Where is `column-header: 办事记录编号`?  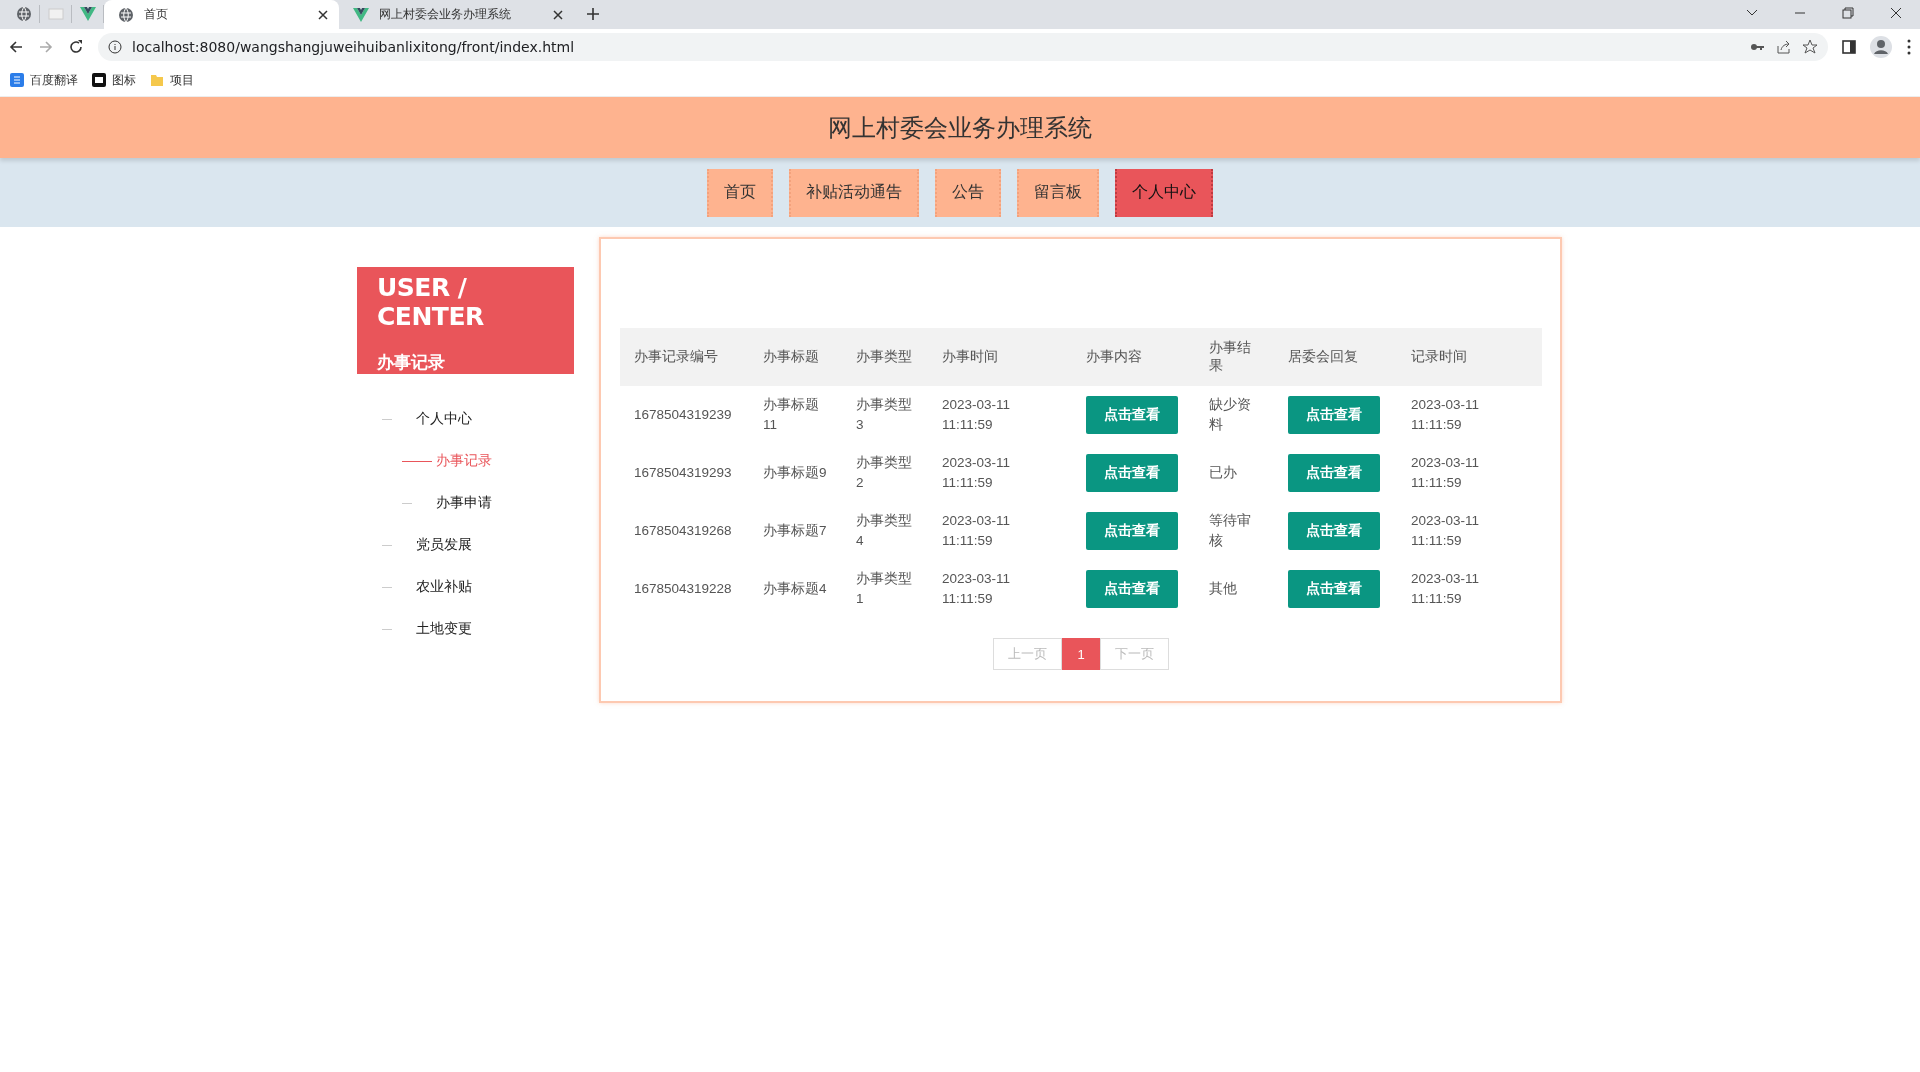
column-header: 办事记录编号 is located at coordinates (684, 357).